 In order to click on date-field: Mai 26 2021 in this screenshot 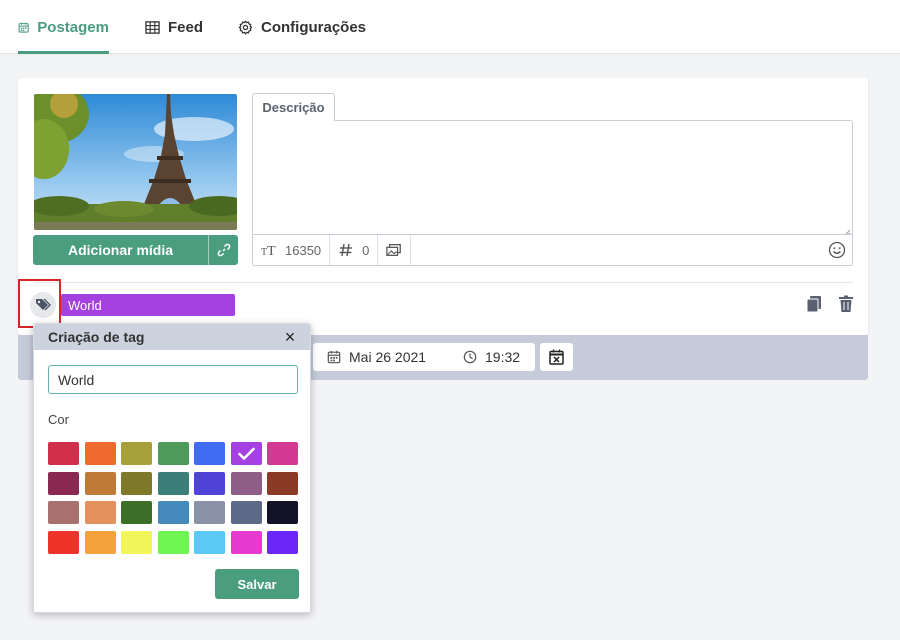, I will do `click(376, 357)`.